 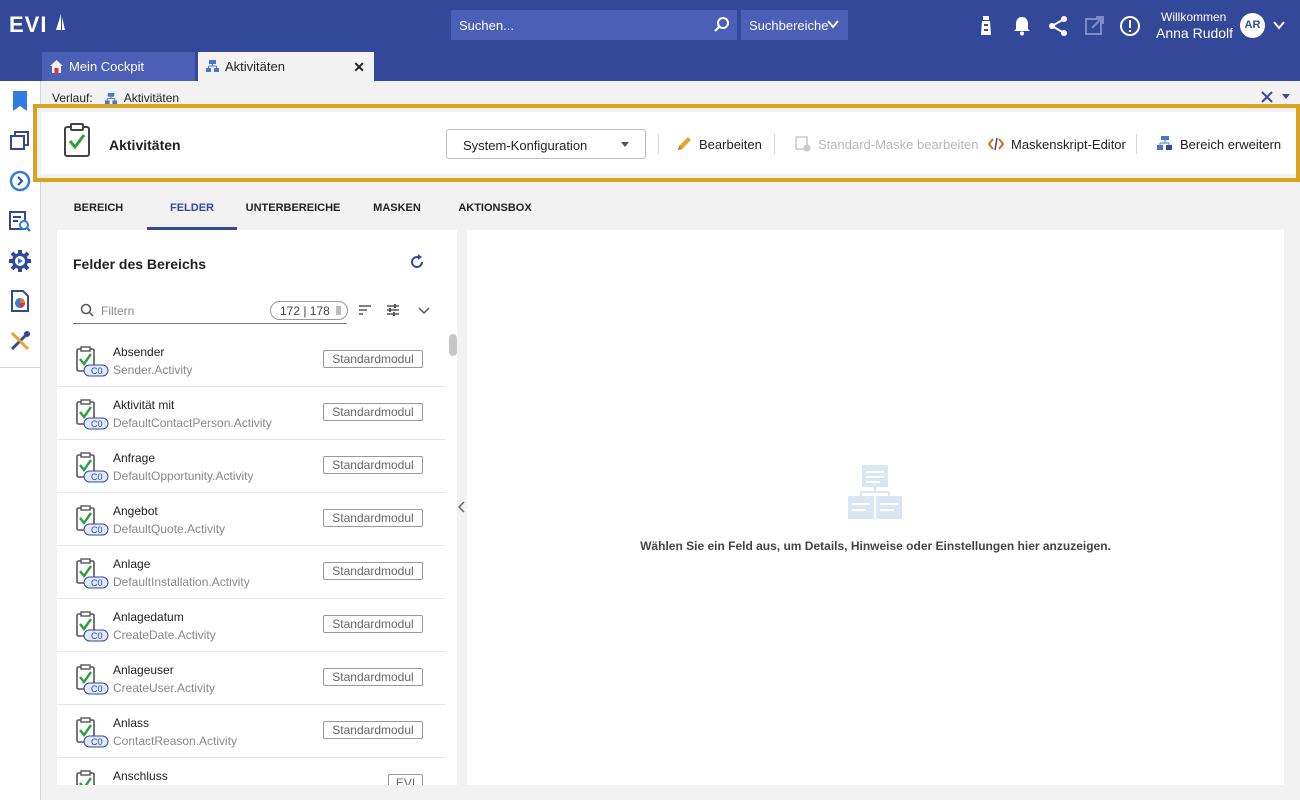 I want to click on field-name: Anlageuser, so click(x=143, y=670).